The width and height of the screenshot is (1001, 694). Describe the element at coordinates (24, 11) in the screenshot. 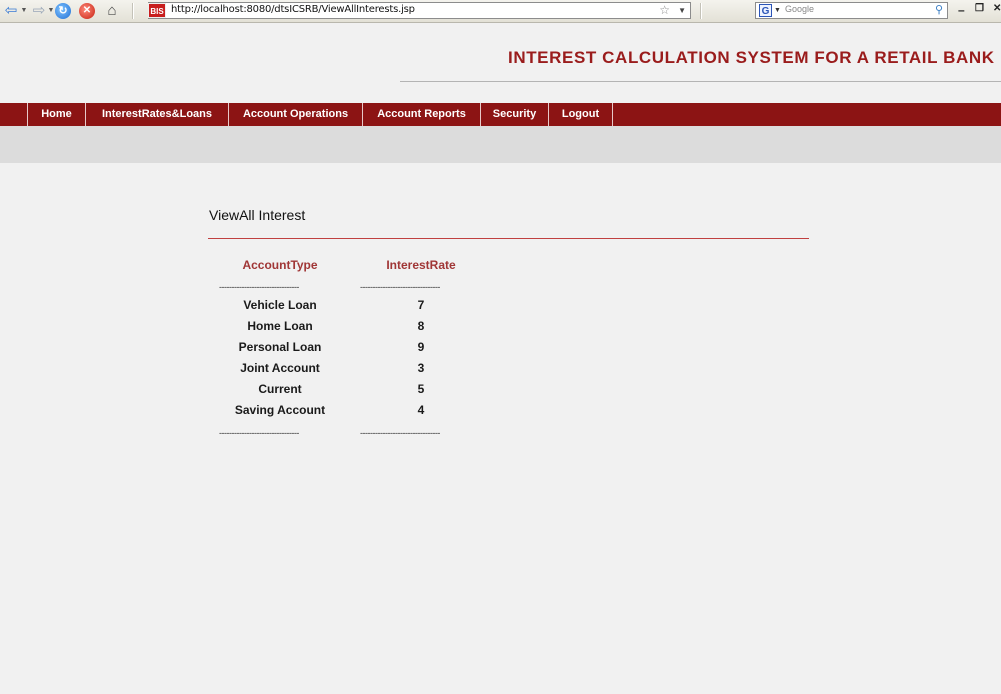

I see `back-history-dropdown-icon: ▼` at that location.